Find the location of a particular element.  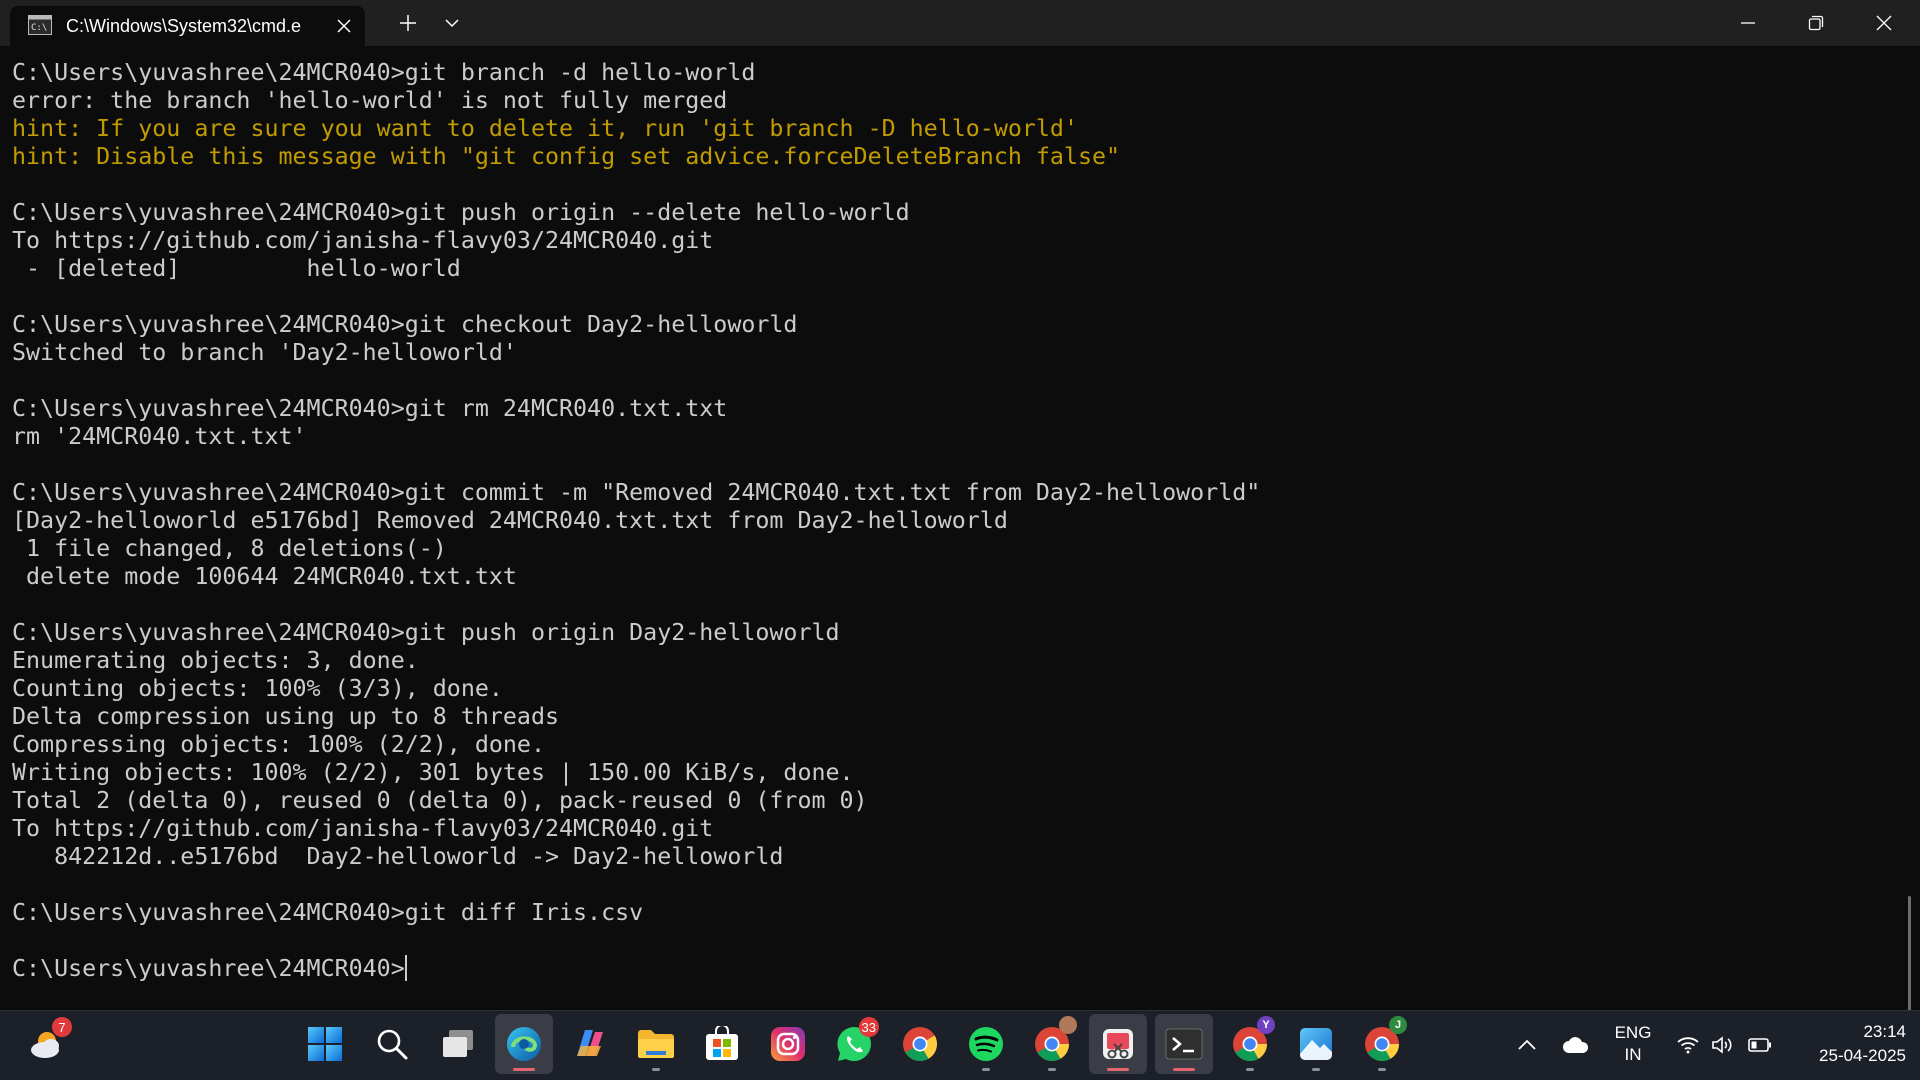

file-explorer-button is located at coordinates (656, 1044).